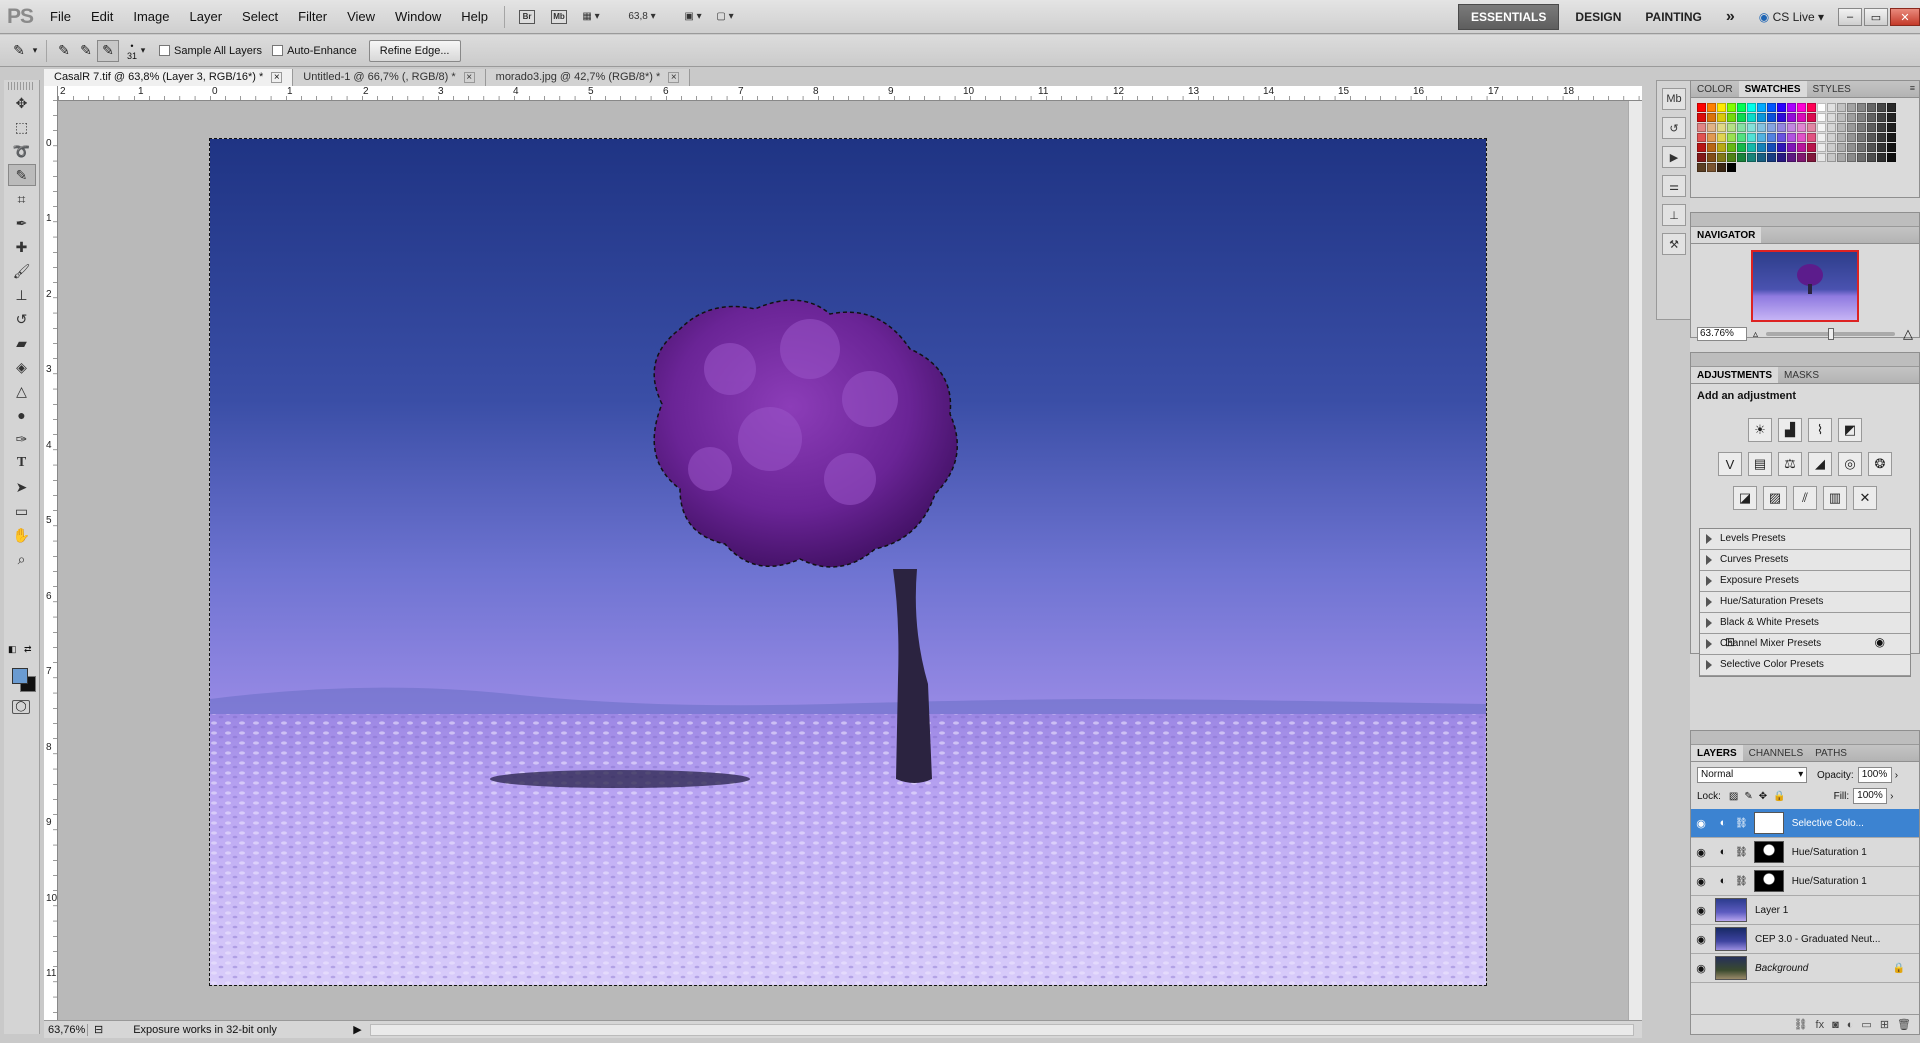 The image size is (1920, 1043). What do you see at coordinates (51, 561) in the screenshot?
I see `vertical-ruler: 0 1 2 3 4 5 6 7 8 9 10 11` at bounding box center [51, 561].